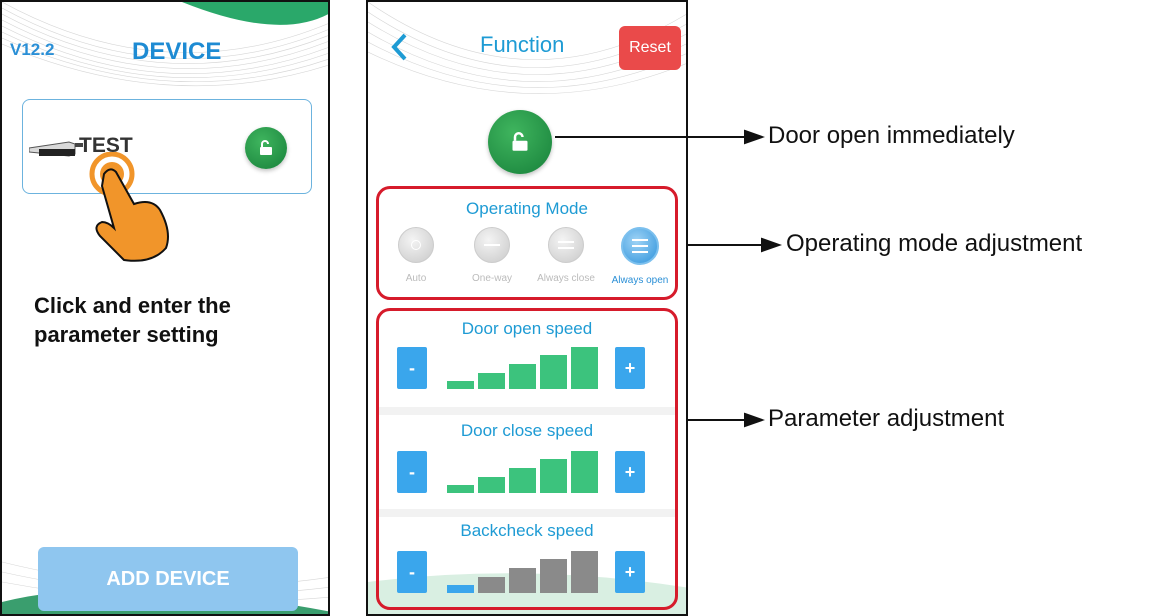 The height and width of the screenshot is (616, 1170). What do you see at coordinates (891, 135) in the screenshot?
I see `annotation-door-open: Door open immediately` at bounding box center [891, 135].